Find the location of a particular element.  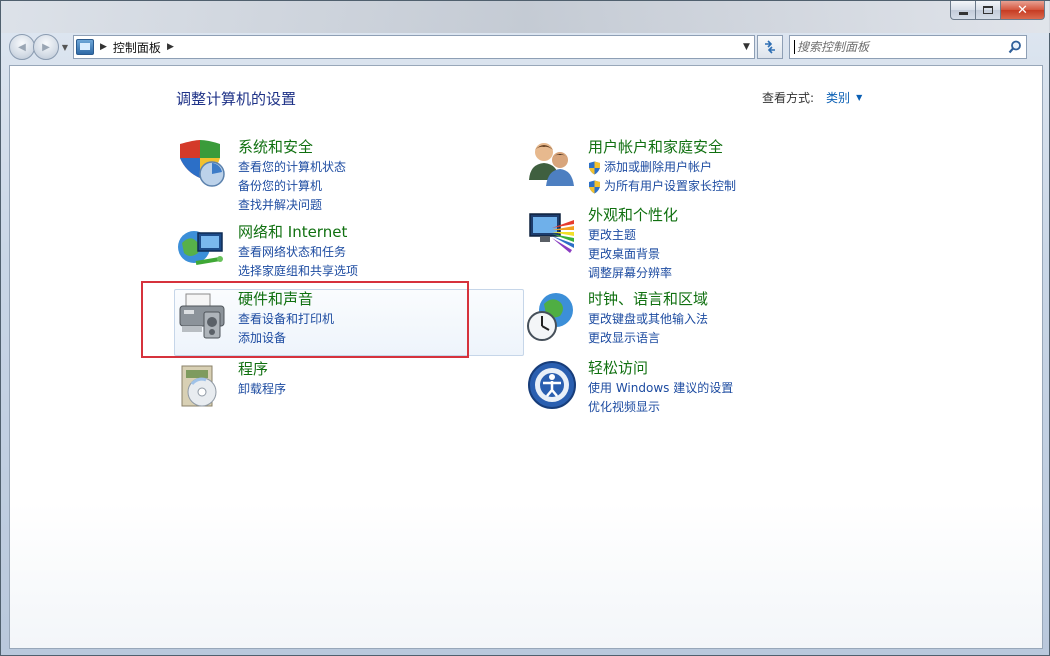

recent-pages-dropdown: ▼ is located at coordinates (65, 47).